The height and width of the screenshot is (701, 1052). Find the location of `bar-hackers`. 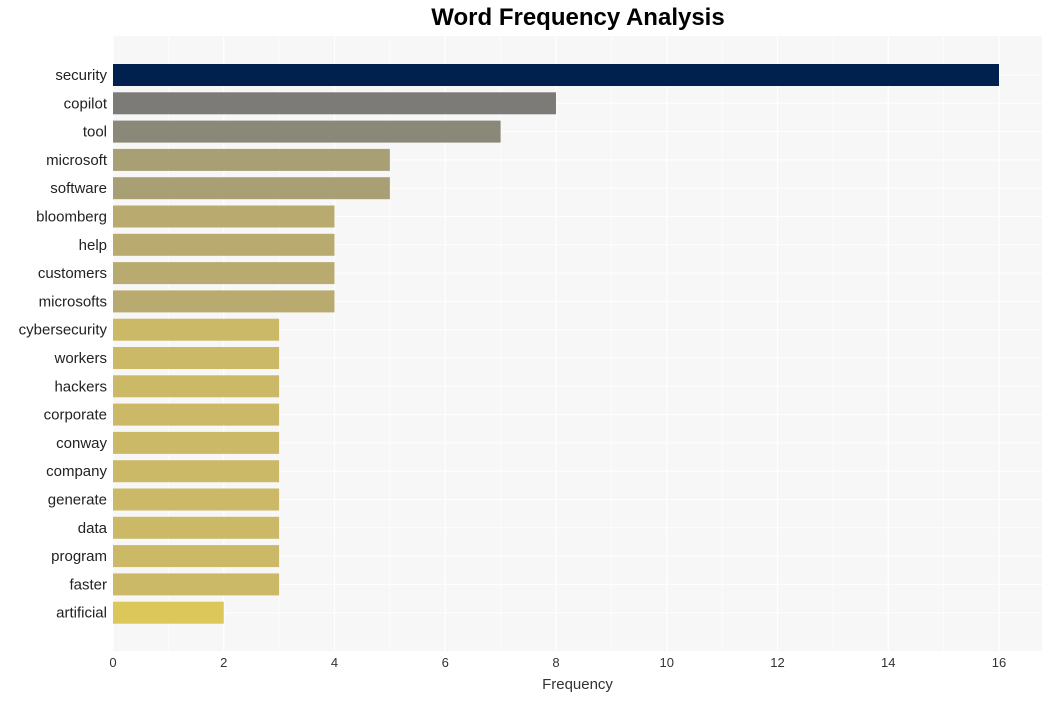

bar-hackers is located at coordinates (196, 386).